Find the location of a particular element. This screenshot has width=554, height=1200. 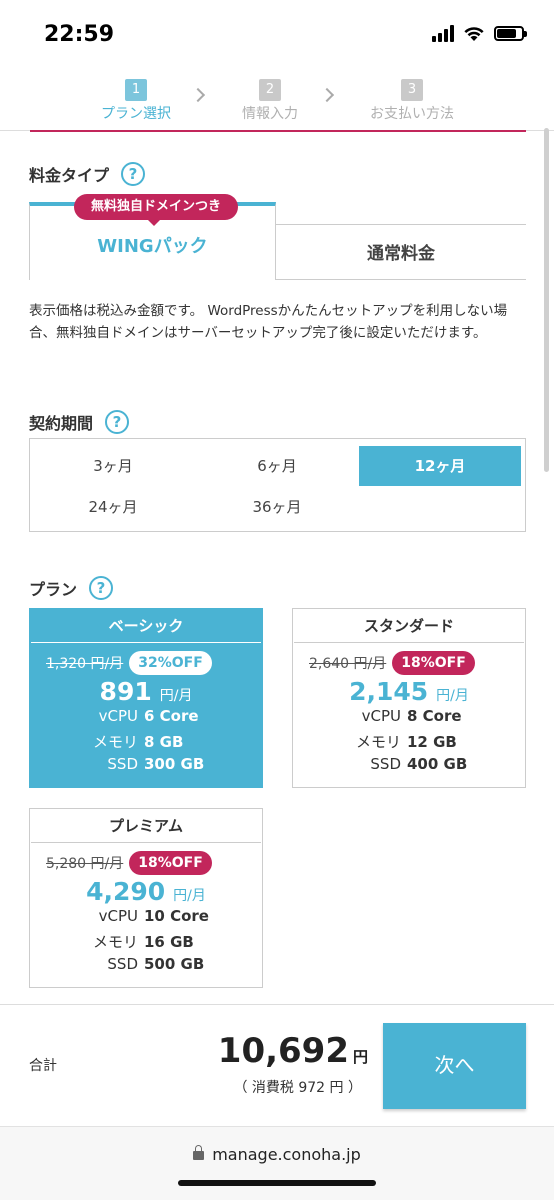

step-payment: 3 お支払い方法 is located at coordinates (412, 100).